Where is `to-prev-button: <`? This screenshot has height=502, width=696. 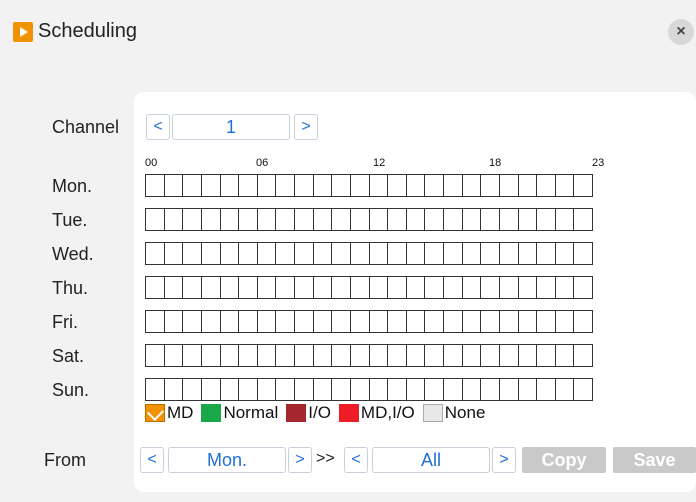 to-prev-button: < is located at coordinates (356, 460).